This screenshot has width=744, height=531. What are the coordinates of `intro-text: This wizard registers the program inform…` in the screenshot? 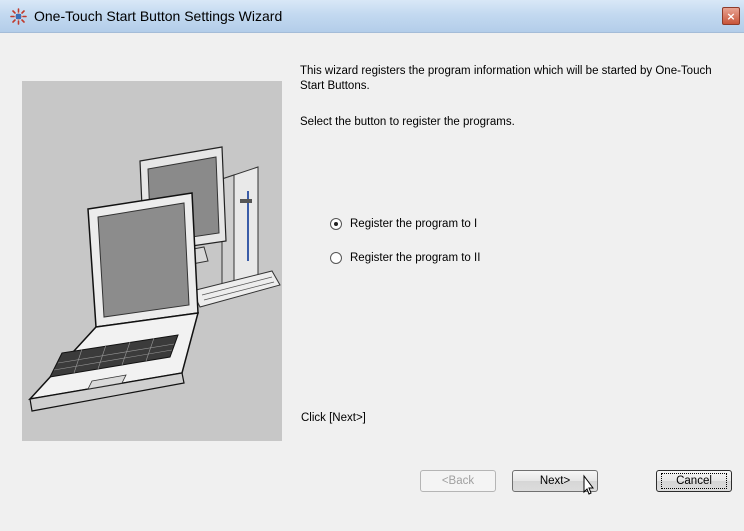 It's located at (506, 78).